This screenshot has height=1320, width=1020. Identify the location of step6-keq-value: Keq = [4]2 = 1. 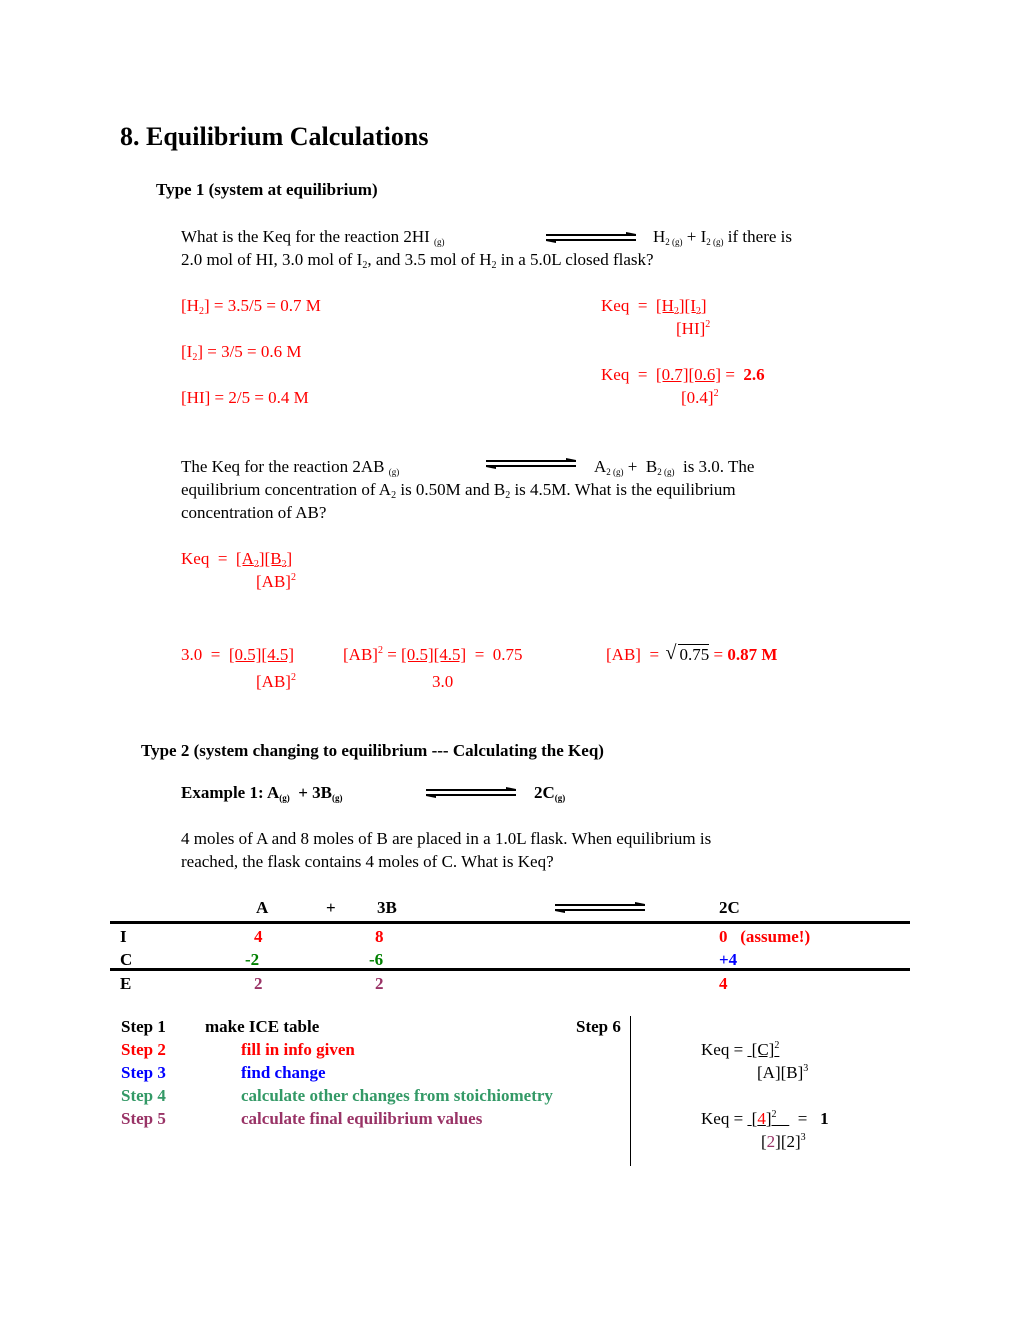
(765, 1118).